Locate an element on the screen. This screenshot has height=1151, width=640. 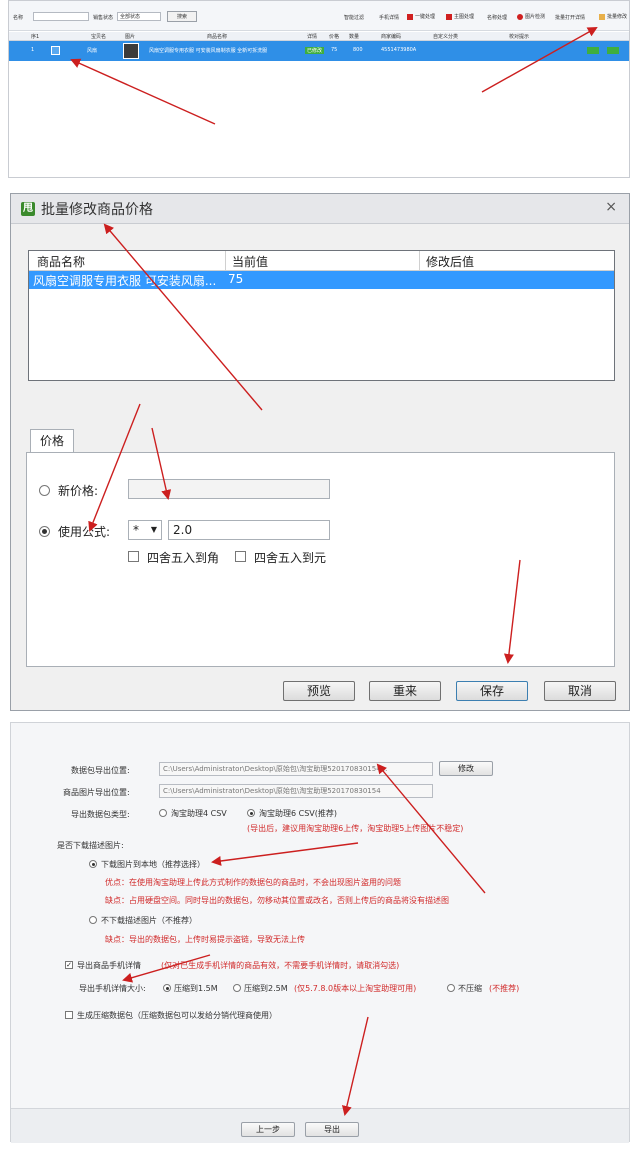
size-15-label: 压缩到1.5M is located at coordinates (196, 988).